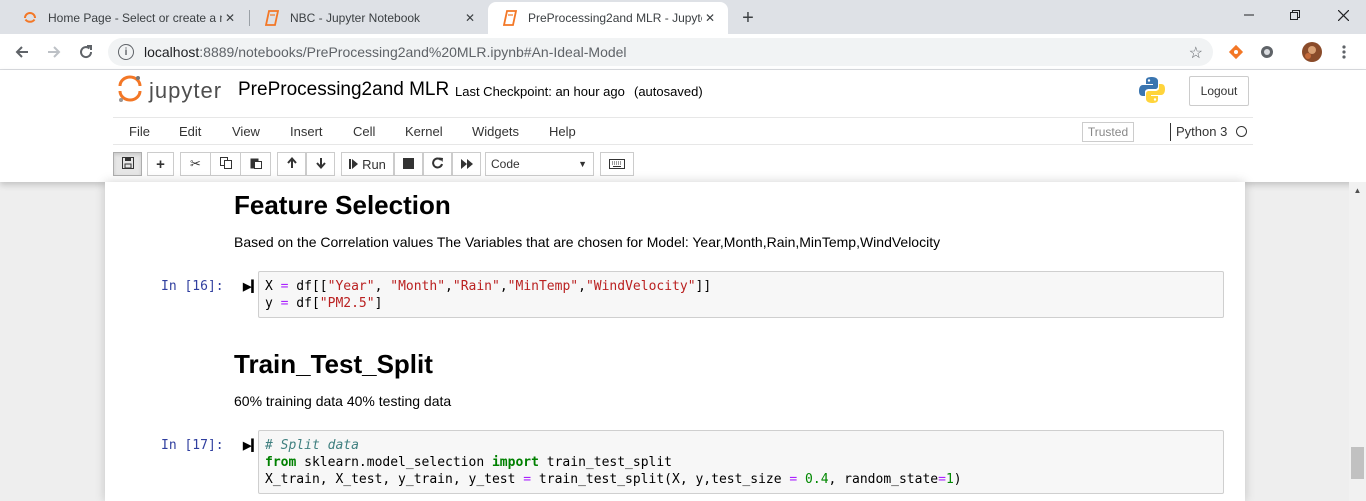 This screenshot has height=501, width=1366. What do you see at coordinates (1219, 91) in the screenshot?
I see `logout-button: Logout` at bounding box center [1219, 91].